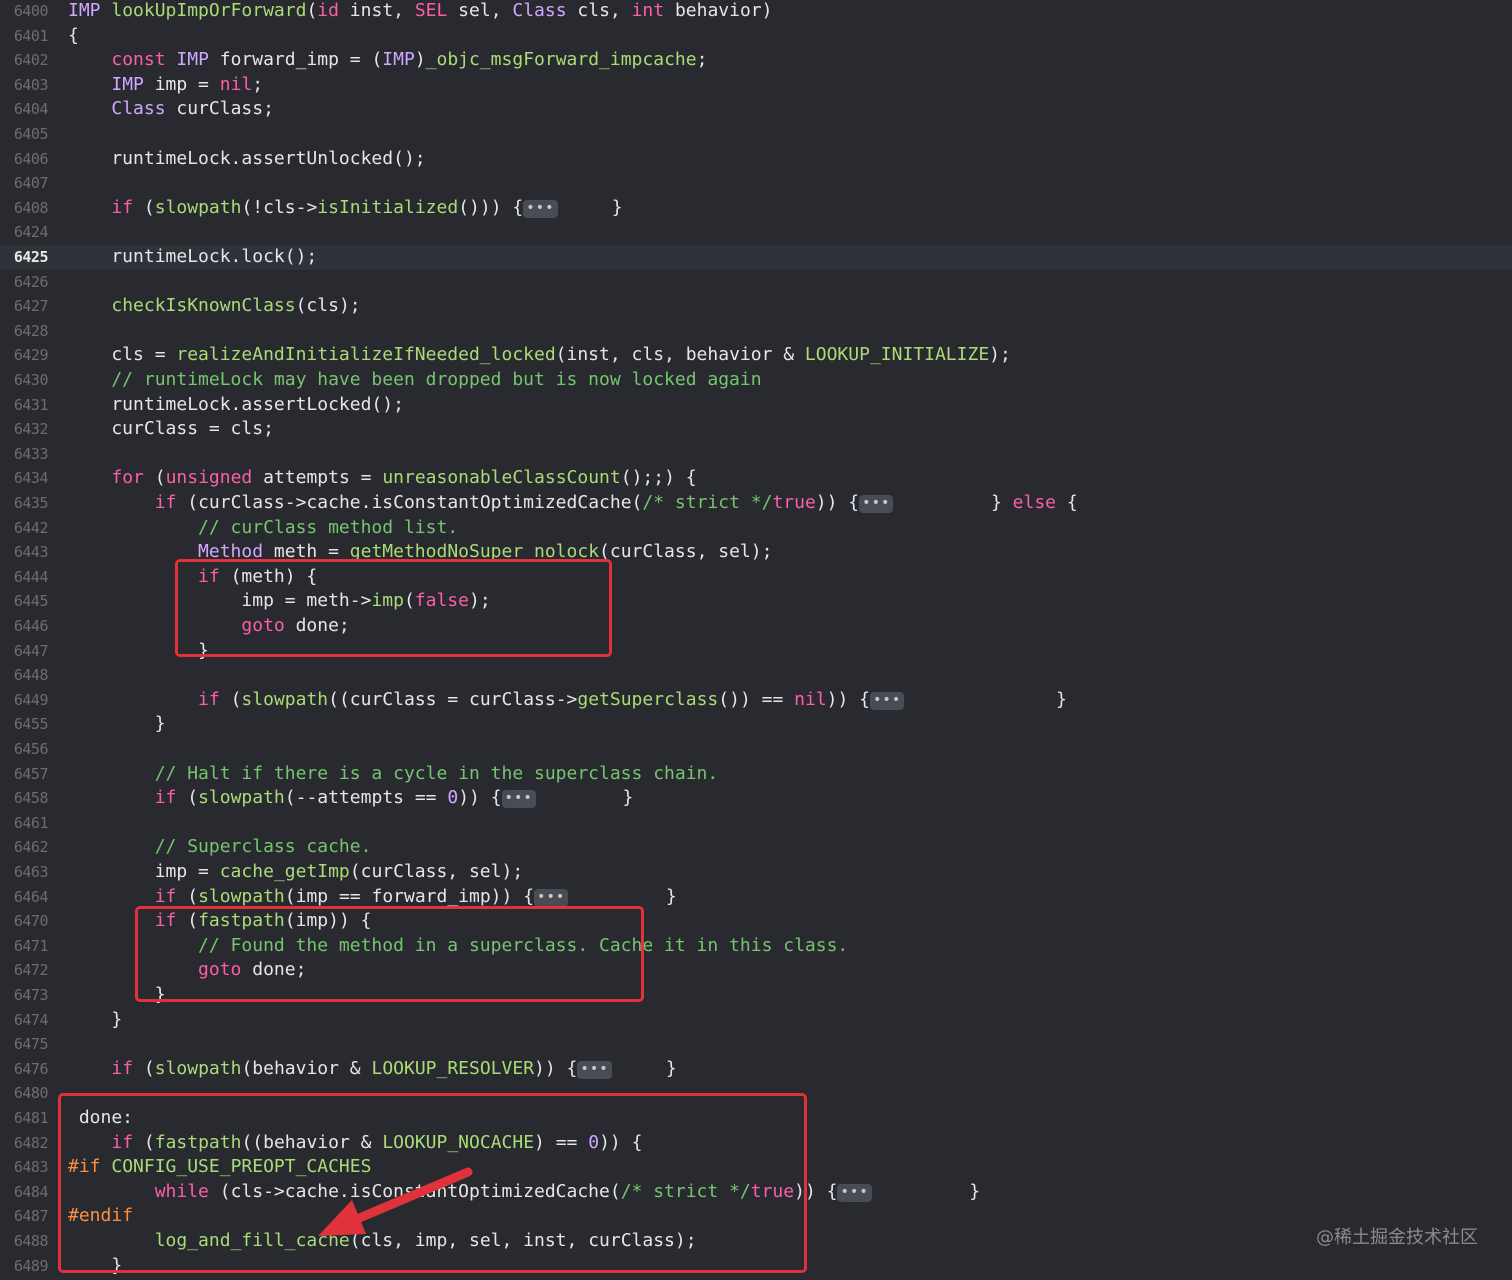 This screenshot has height=1280, width=1512. Describe the element at coordinates (756, 36) in the screenshot. I see `code-line: 6401 {` at that location.